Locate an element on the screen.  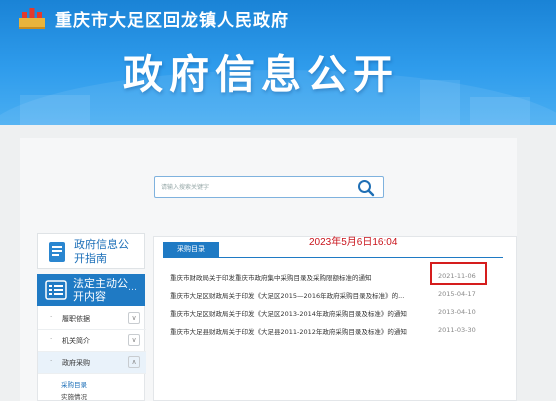
banner-title: 政府信息公开 is located at coordinates (261, 75).